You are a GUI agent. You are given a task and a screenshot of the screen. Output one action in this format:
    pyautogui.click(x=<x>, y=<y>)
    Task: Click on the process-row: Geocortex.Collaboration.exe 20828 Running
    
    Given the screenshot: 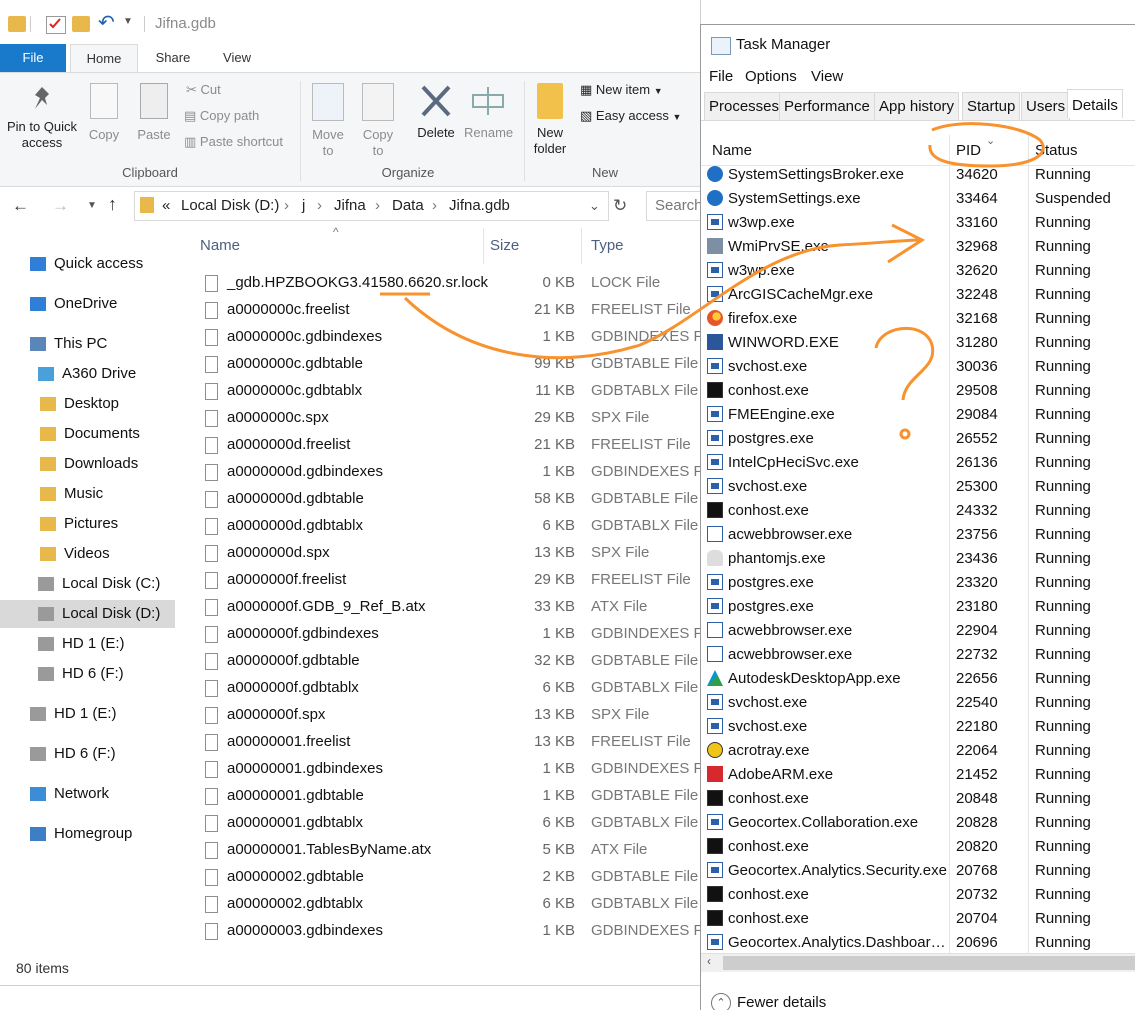 What is the action you would take?
    pyautogui.click(x=918, y=823)
    